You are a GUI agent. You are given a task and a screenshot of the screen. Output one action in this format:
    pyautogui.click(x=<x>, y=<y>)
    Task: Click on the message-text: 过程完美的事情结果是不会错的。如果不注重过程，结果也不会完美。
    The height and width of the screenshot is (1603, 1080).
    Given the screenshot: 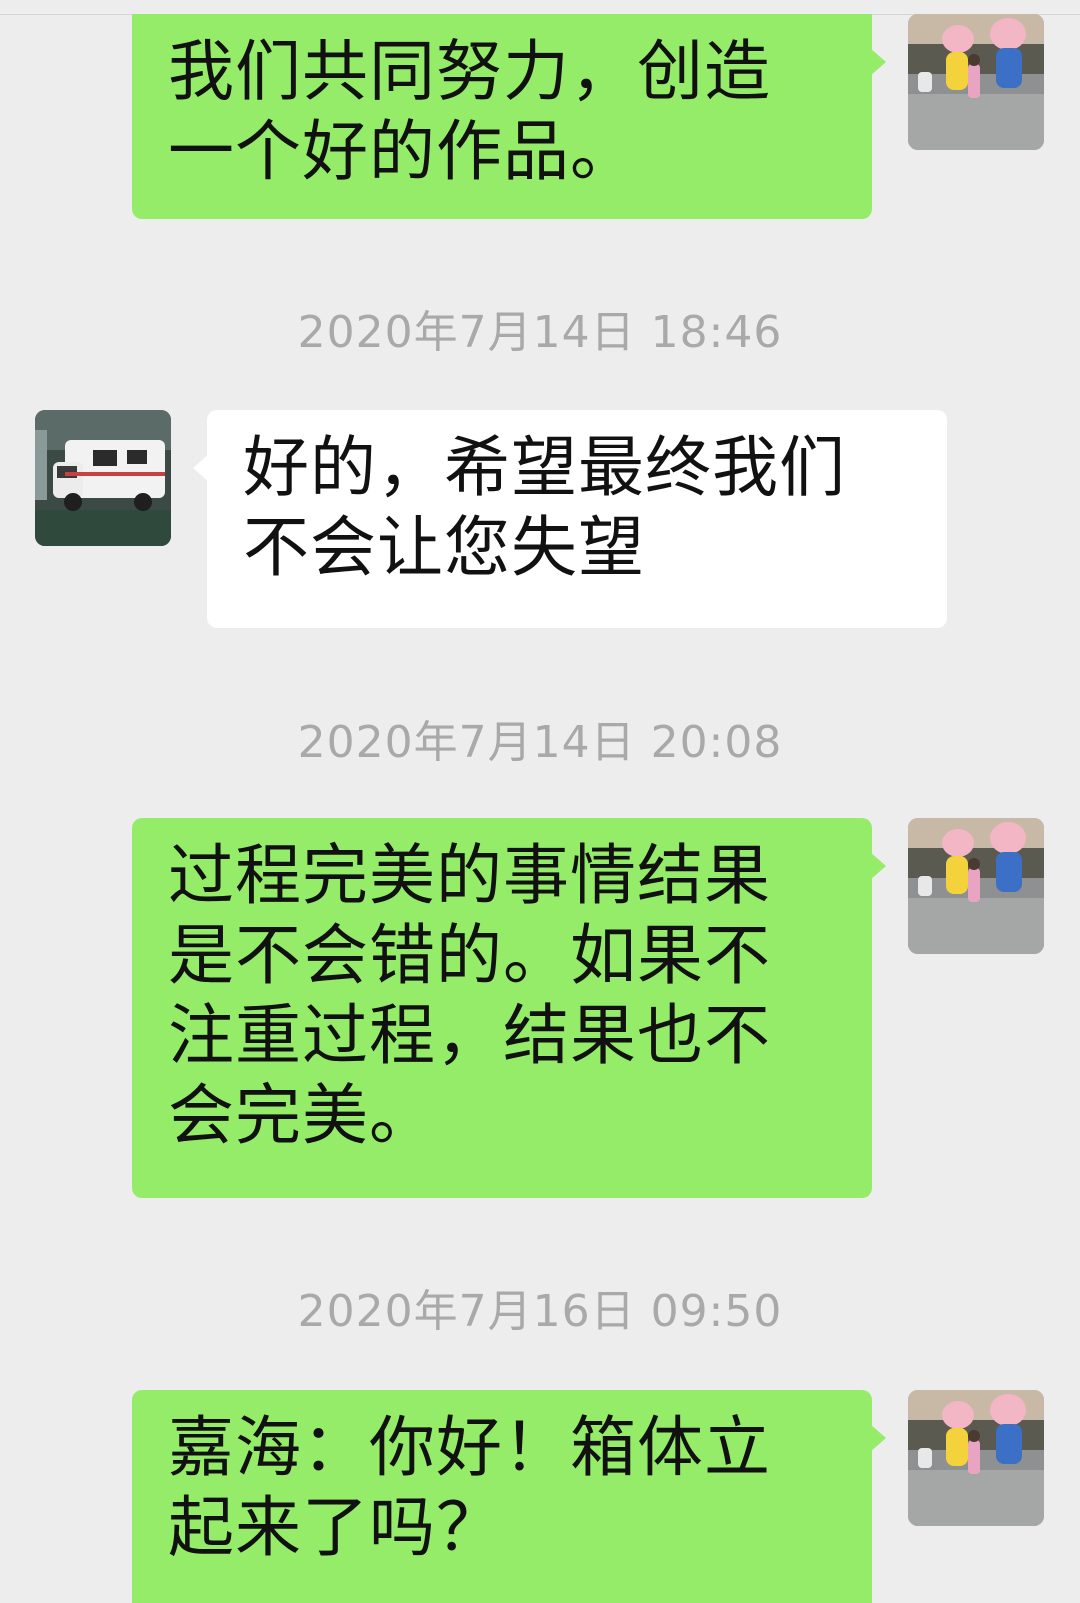 What is the action you would take?
    pyautogui.click(x=469, y=995)
    